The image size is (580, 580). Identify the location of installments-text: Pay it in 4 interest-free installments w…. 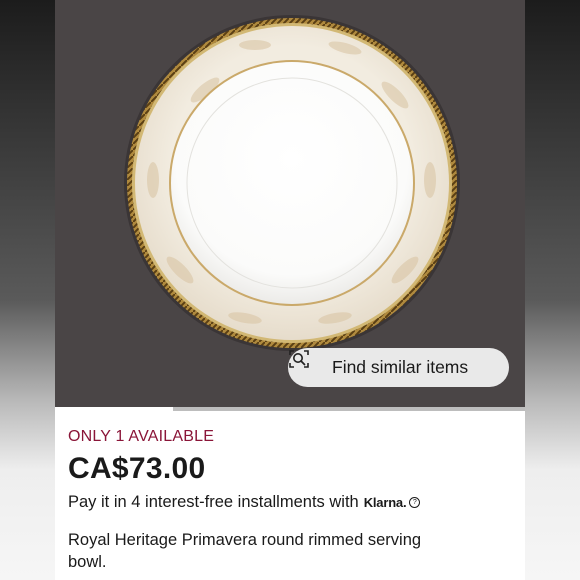
(213, 502).